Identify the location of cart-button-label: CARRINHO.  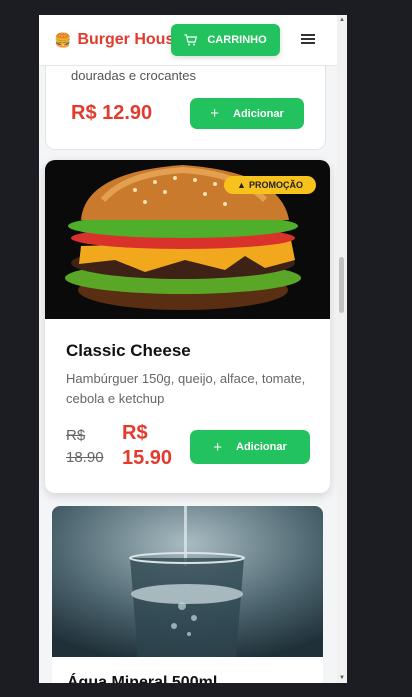
(237, 40).